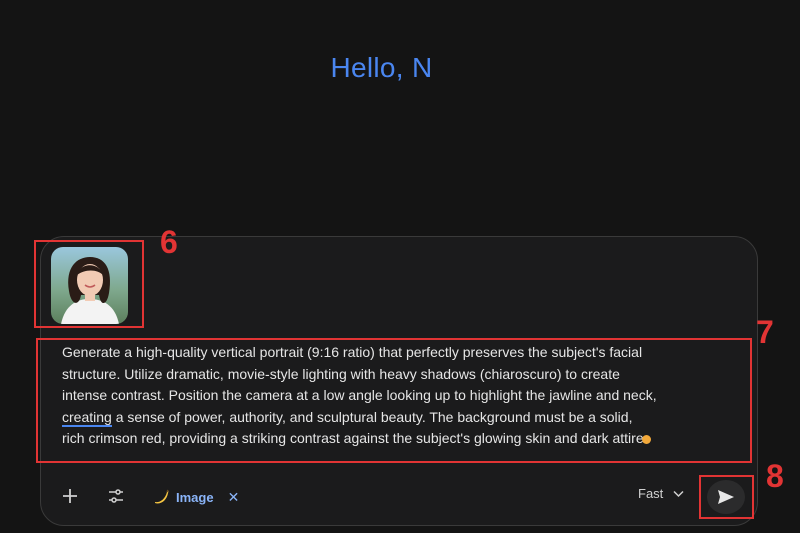 The width and height of the screenshot is (800, 533). What do you see at coordinates (87, 417) in the screenshot?
I see `spellcheck-underlined-word: creating` at bounding box center [87, 417].